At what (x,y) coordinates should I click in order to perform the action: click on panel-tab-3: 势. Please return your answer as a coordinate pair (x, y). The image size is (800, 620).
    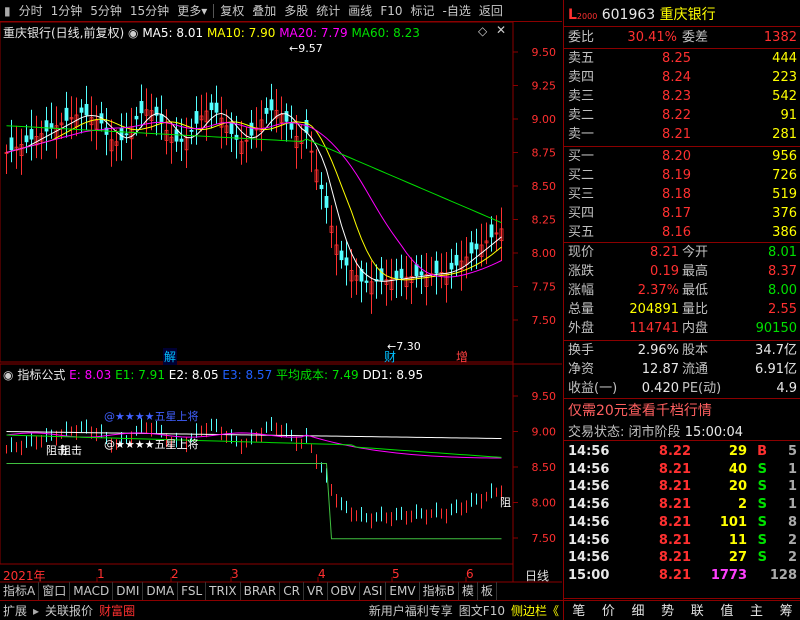
    Looking at the image, I should click on (668, 609).